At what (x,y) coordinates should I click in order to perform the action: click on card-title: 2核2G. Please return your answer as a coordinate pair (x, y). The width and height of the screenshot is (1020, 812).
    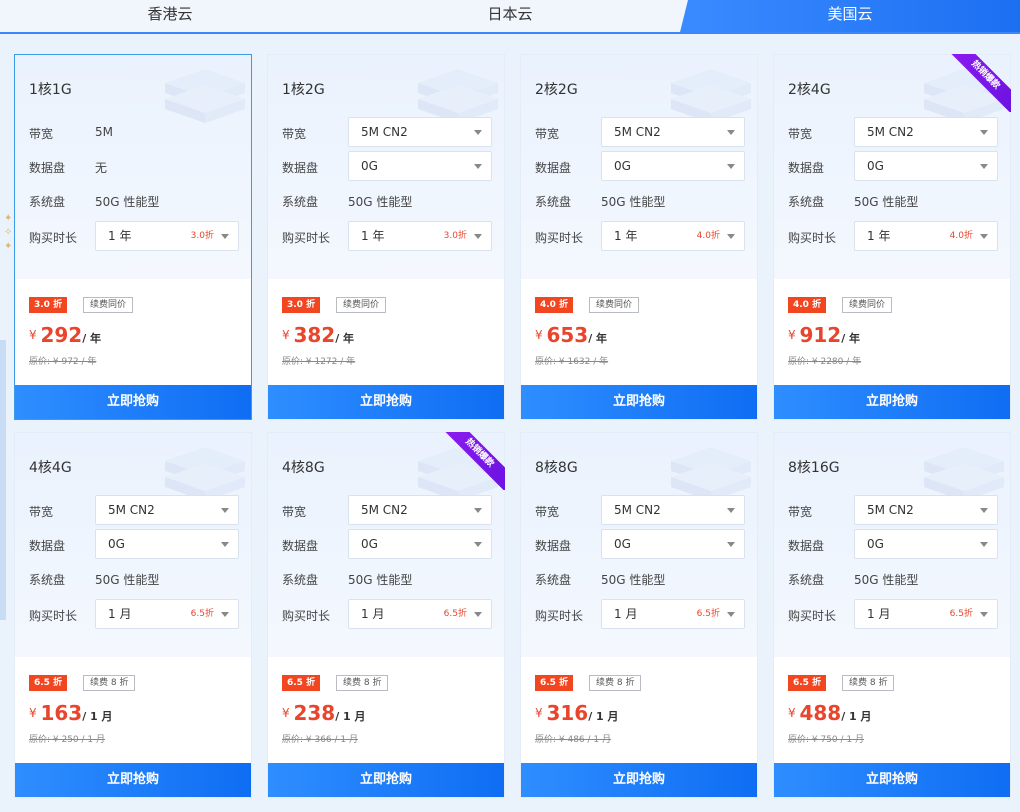
    Looking at the image, I should click on (556, 90).